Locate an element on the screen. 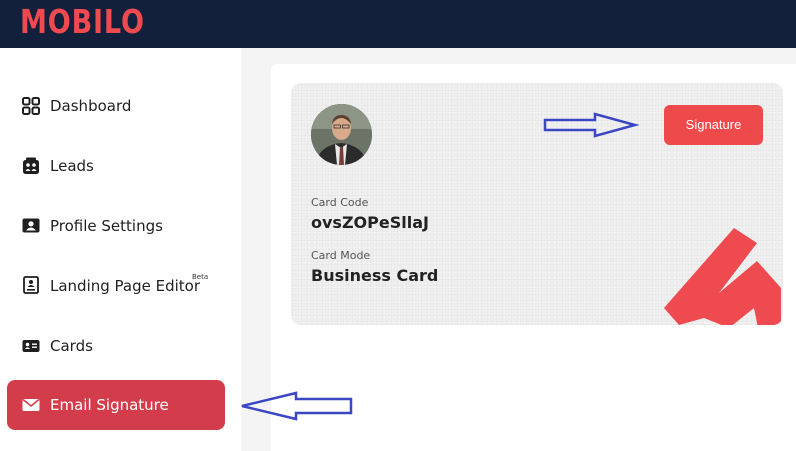 The height and width of the screenshot is (451, 796). sidebar-item-leads: Leads is located at coordinates (116, 166).